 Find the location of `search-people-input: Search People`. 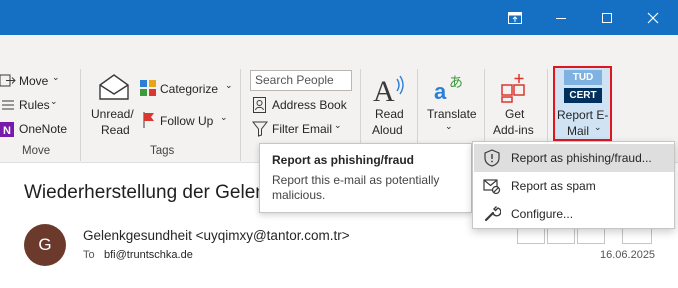

search-people-input: Search People is located at coordinates (301, 80).